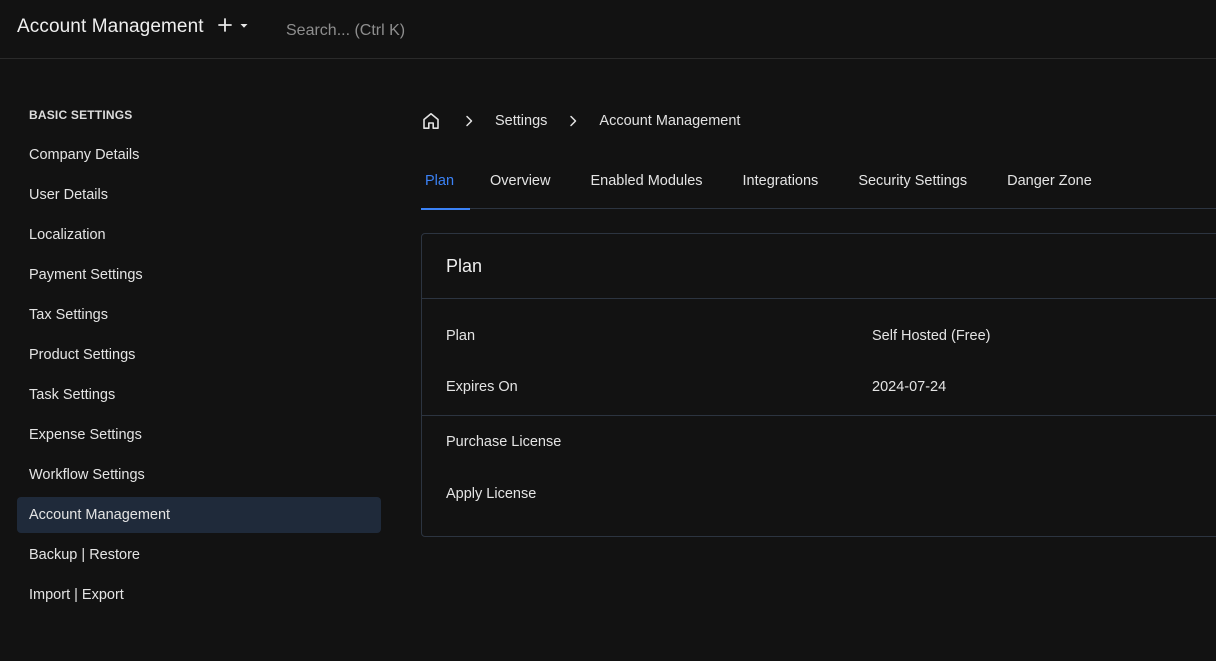 This screenshot has width=1216, height=661. What do you see at coordinates (909, 387) in the screenshot?
I see `expires-value: 2024-07-24` at bounding box center [909, 387].